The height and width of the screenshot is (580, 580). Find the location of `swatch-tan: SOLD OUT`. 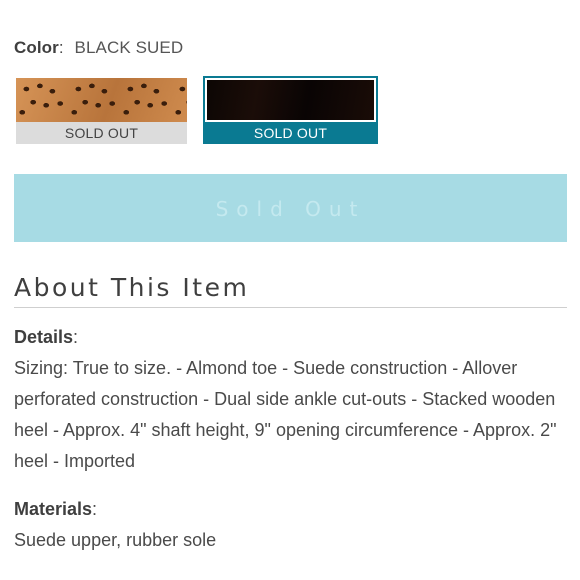

swatch-tan: SOLD OUT is located at coordinates (101, 110).